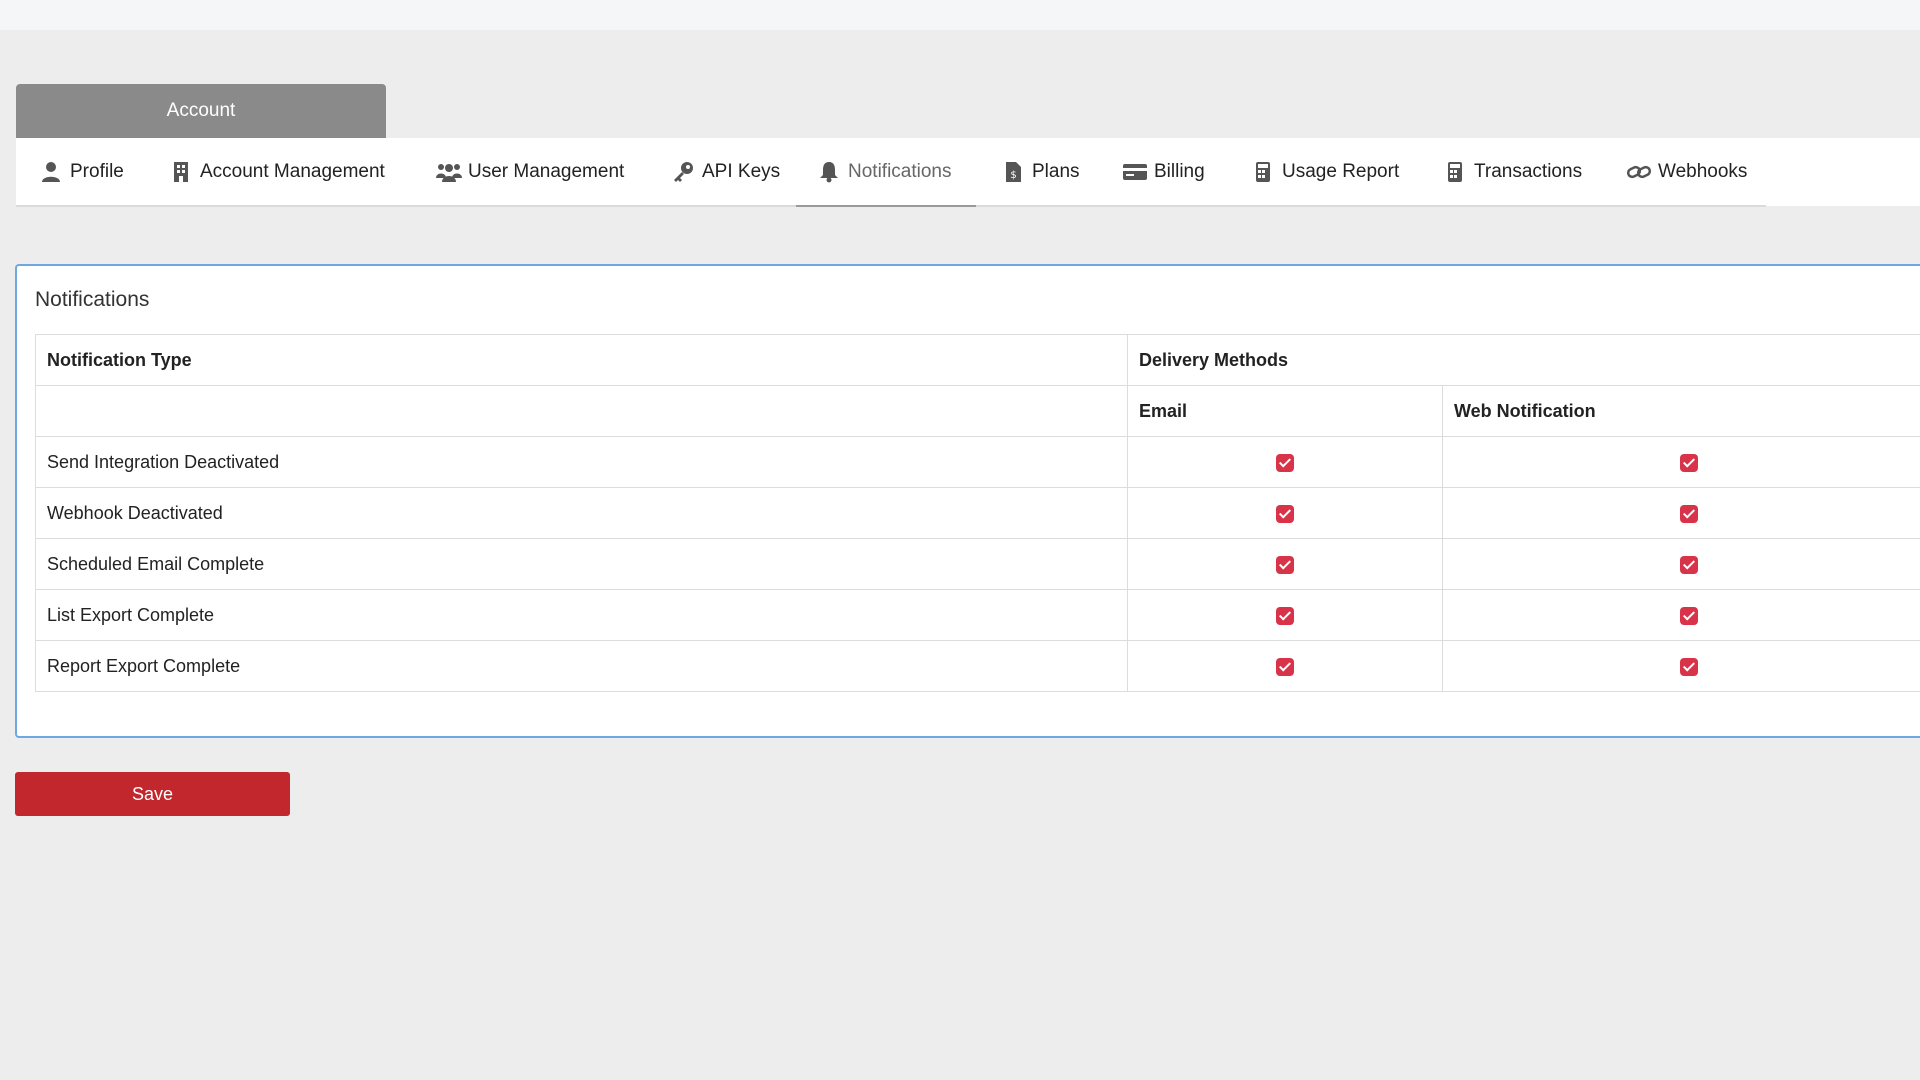 This screenshot has width=1920, height=1080. I want to click on key-icon, so click(683, 172).